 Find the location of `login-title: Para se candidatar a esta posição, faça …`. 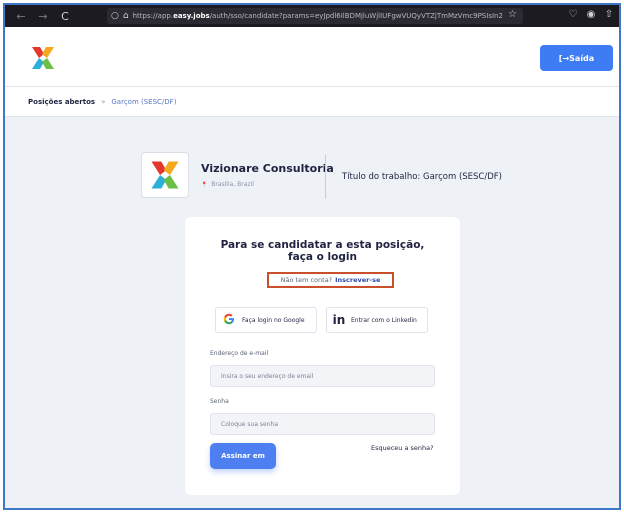

login-title: Para se candidatar a esta posição, faça … is located at coordinates (322, 251).